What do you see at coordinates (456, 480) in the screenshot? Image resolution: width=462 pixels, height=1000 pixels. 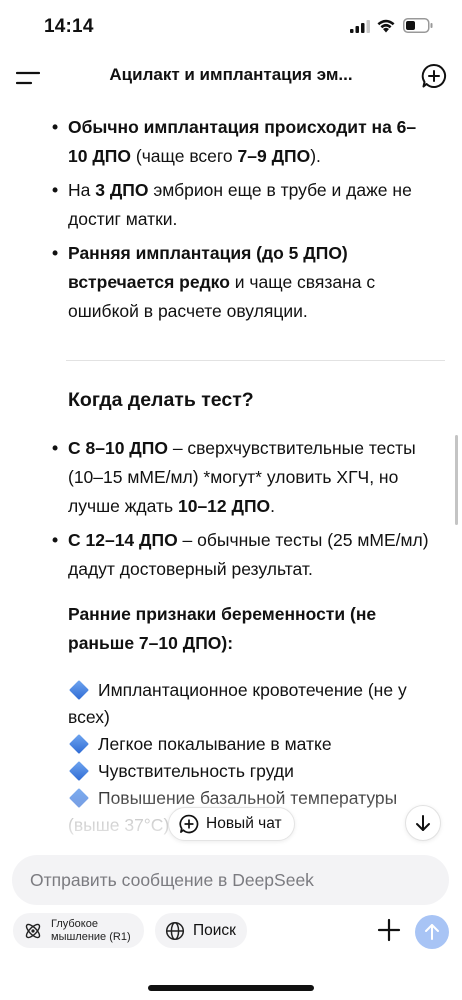 I see `scrollbar` at bounding box center [456, 480].